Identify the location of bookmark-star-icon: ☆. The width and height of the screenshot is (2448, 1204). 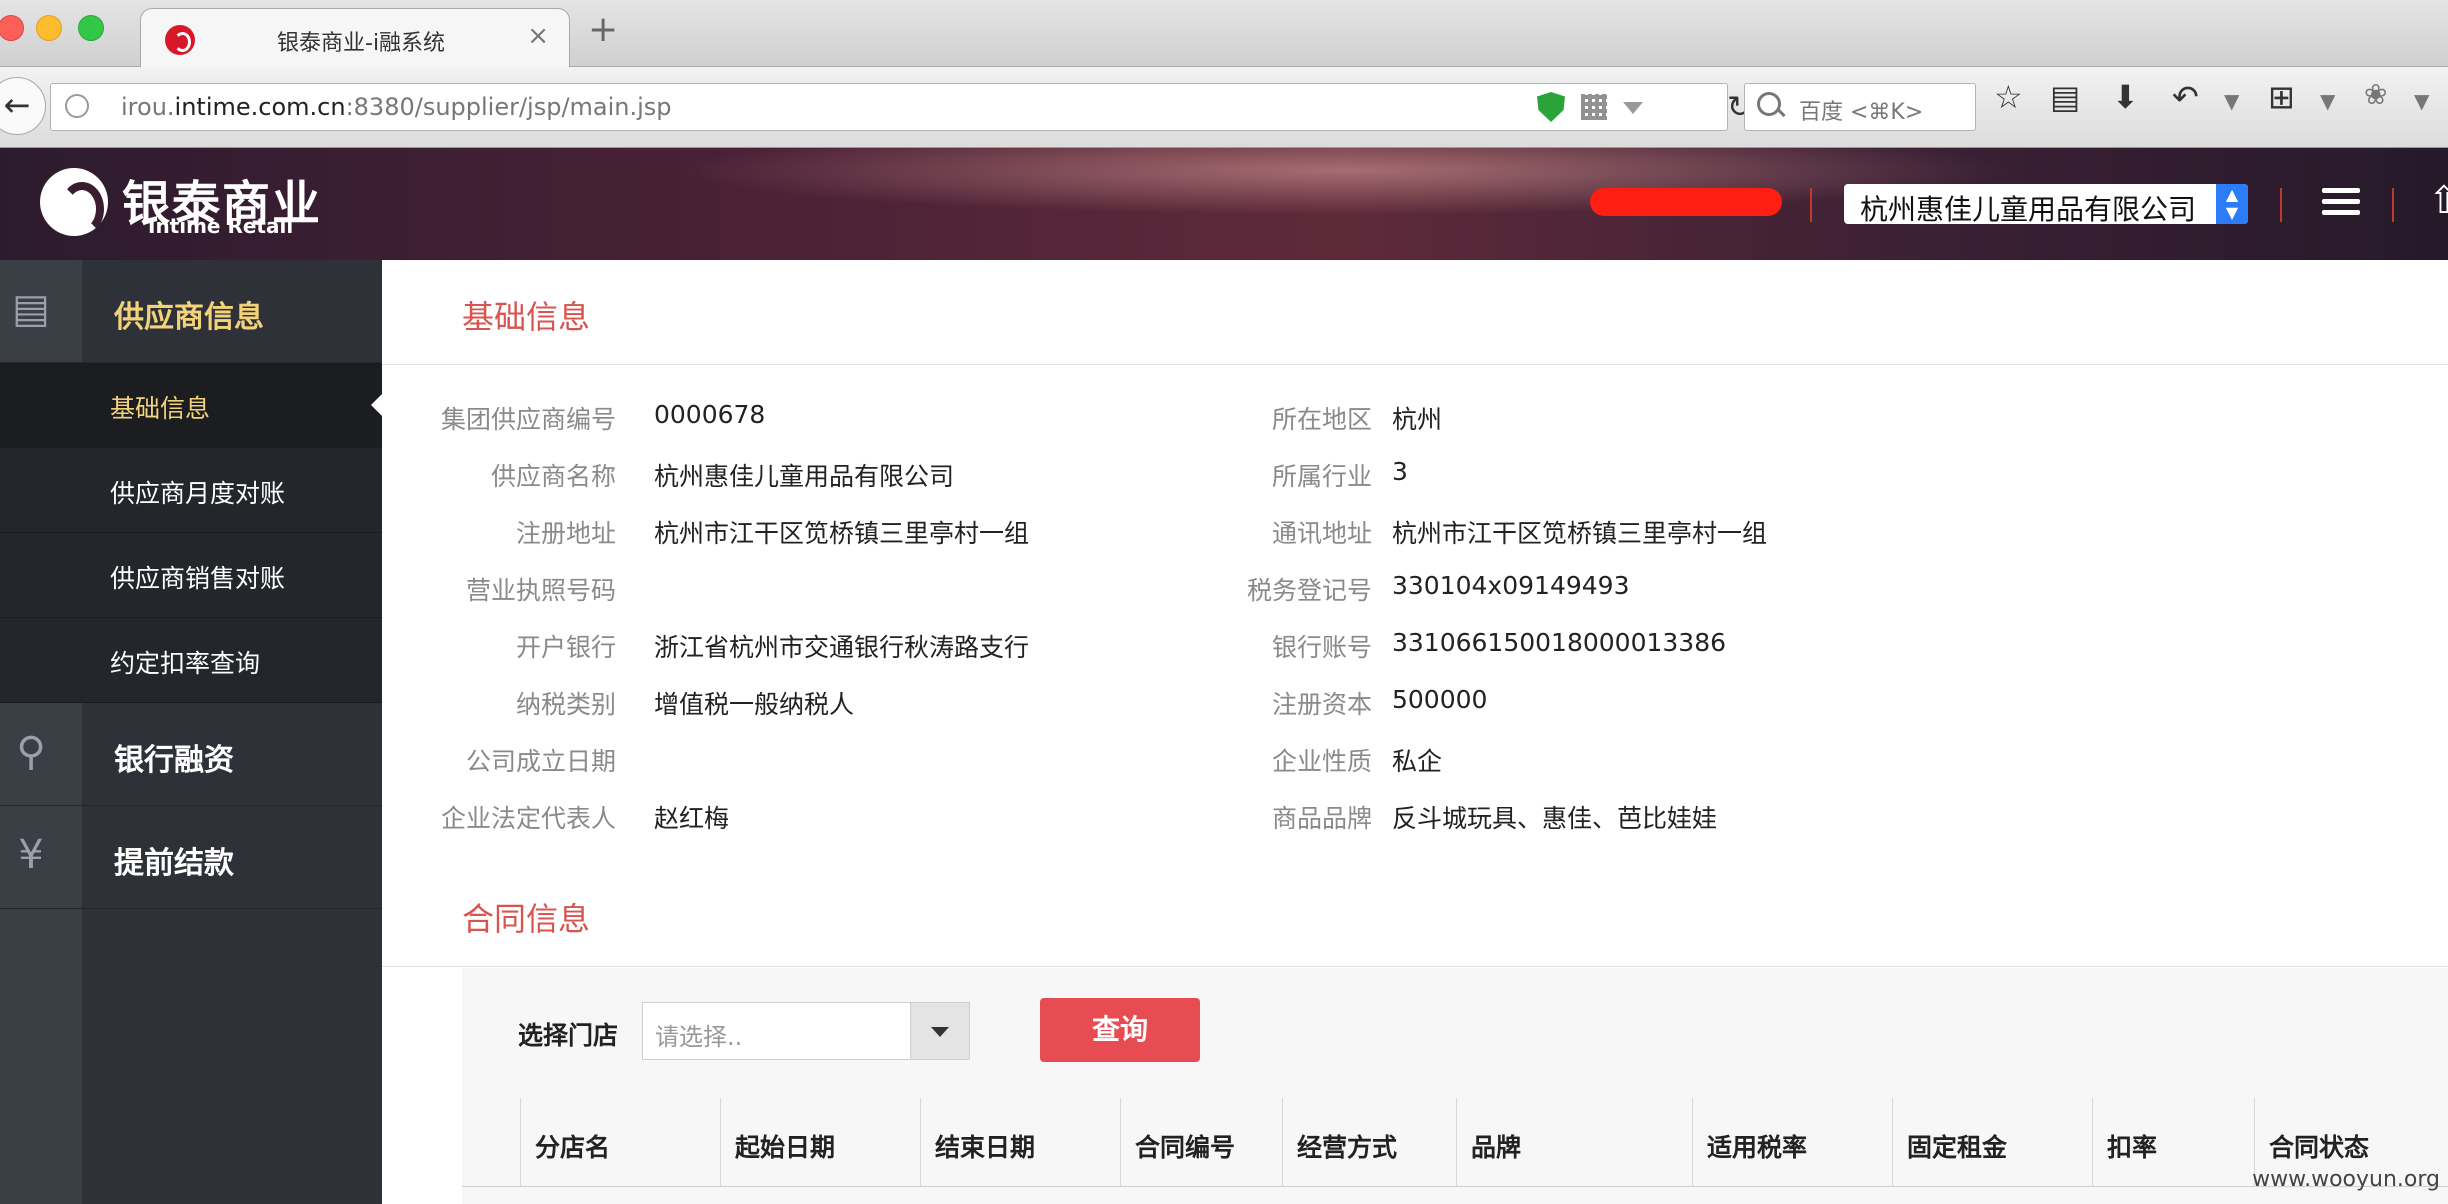
(2008, 97).